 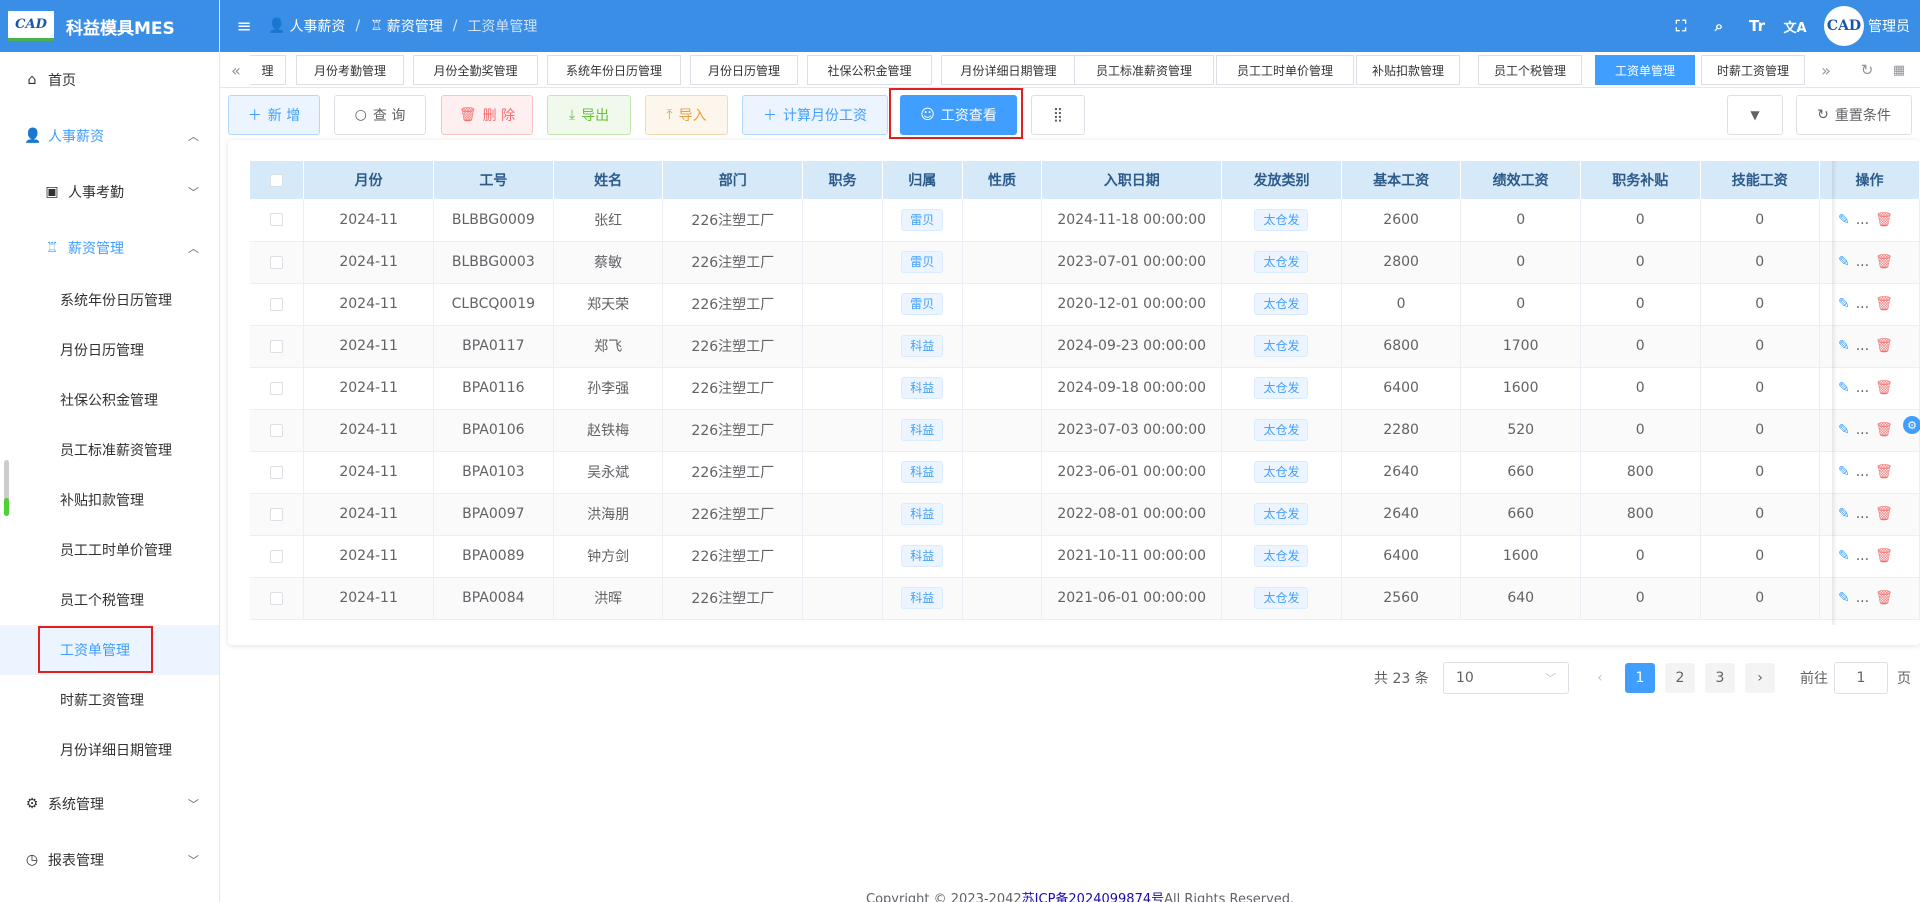 What do you see at coordinates (1911, 425) in the screenshot?
I see `settings-float-icon: ⚙` at bounding box center [1911, 425].